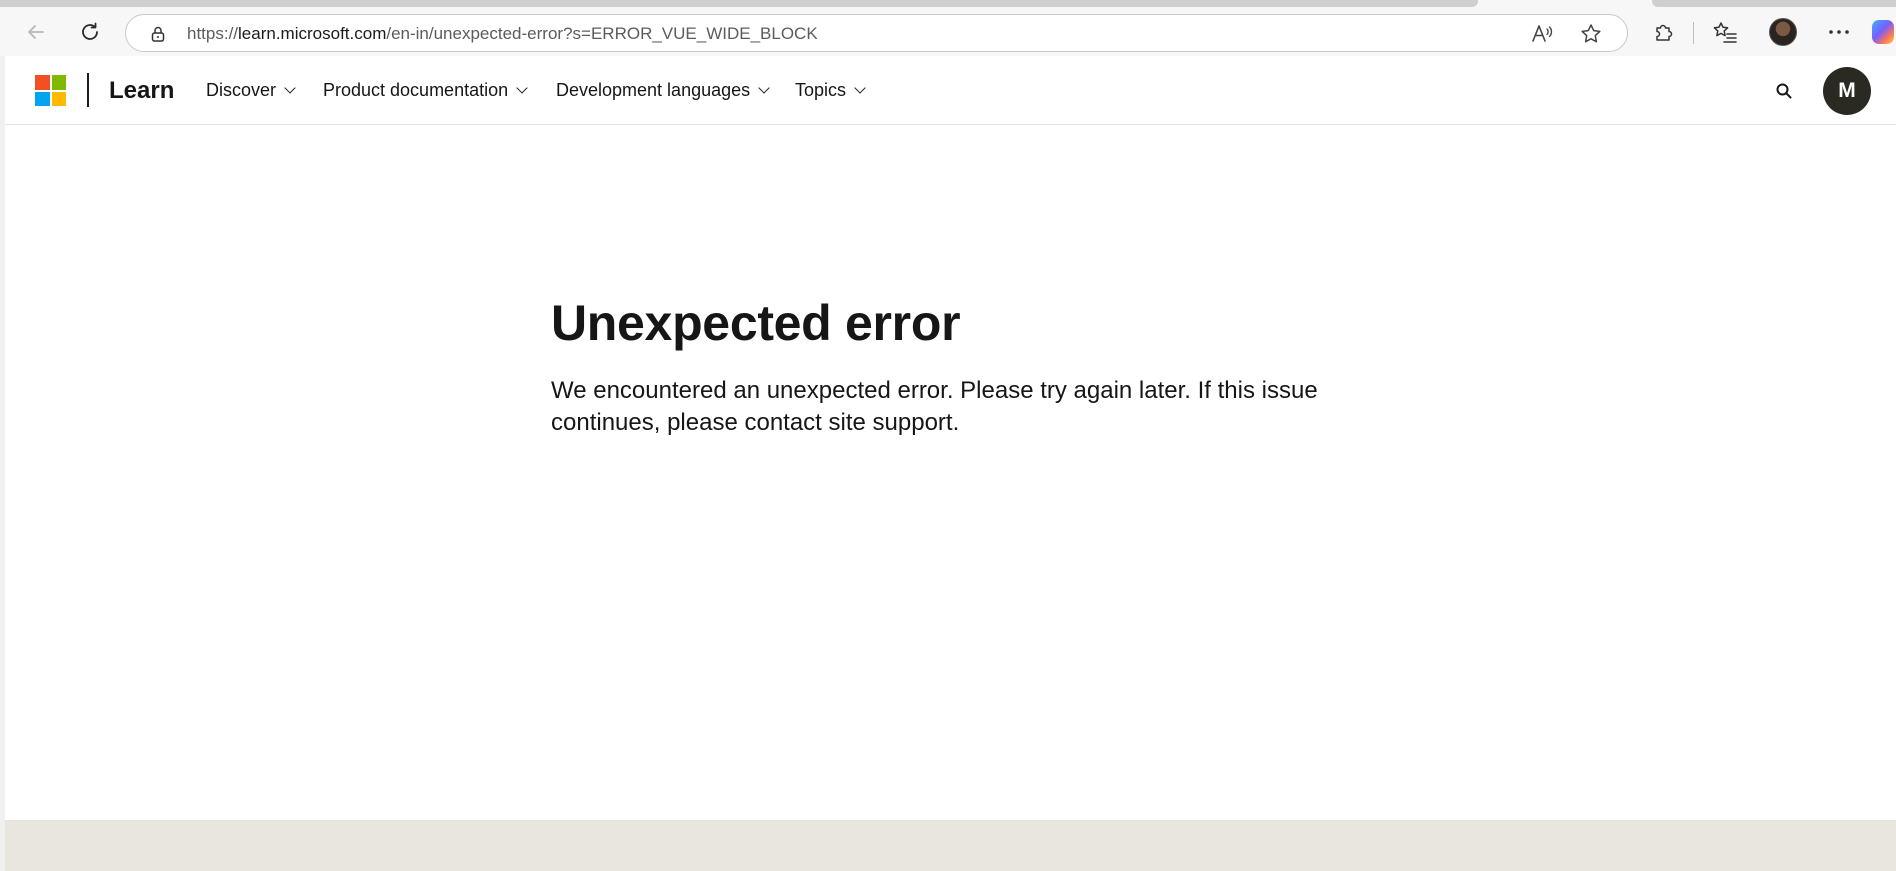 Image resolution: width=1896 pixels, height=871 pixels. What do you see at coordinates (950, 845) in the screenshot?
I see `footer-band` at bounding box center [950, 845].